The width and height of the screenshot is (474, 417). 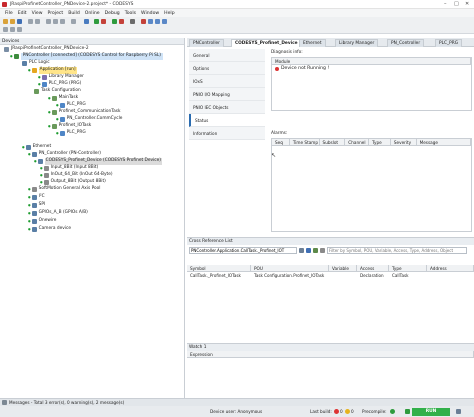 I want to click on tree-node: ● MainTask, so click(x=63, y=98).